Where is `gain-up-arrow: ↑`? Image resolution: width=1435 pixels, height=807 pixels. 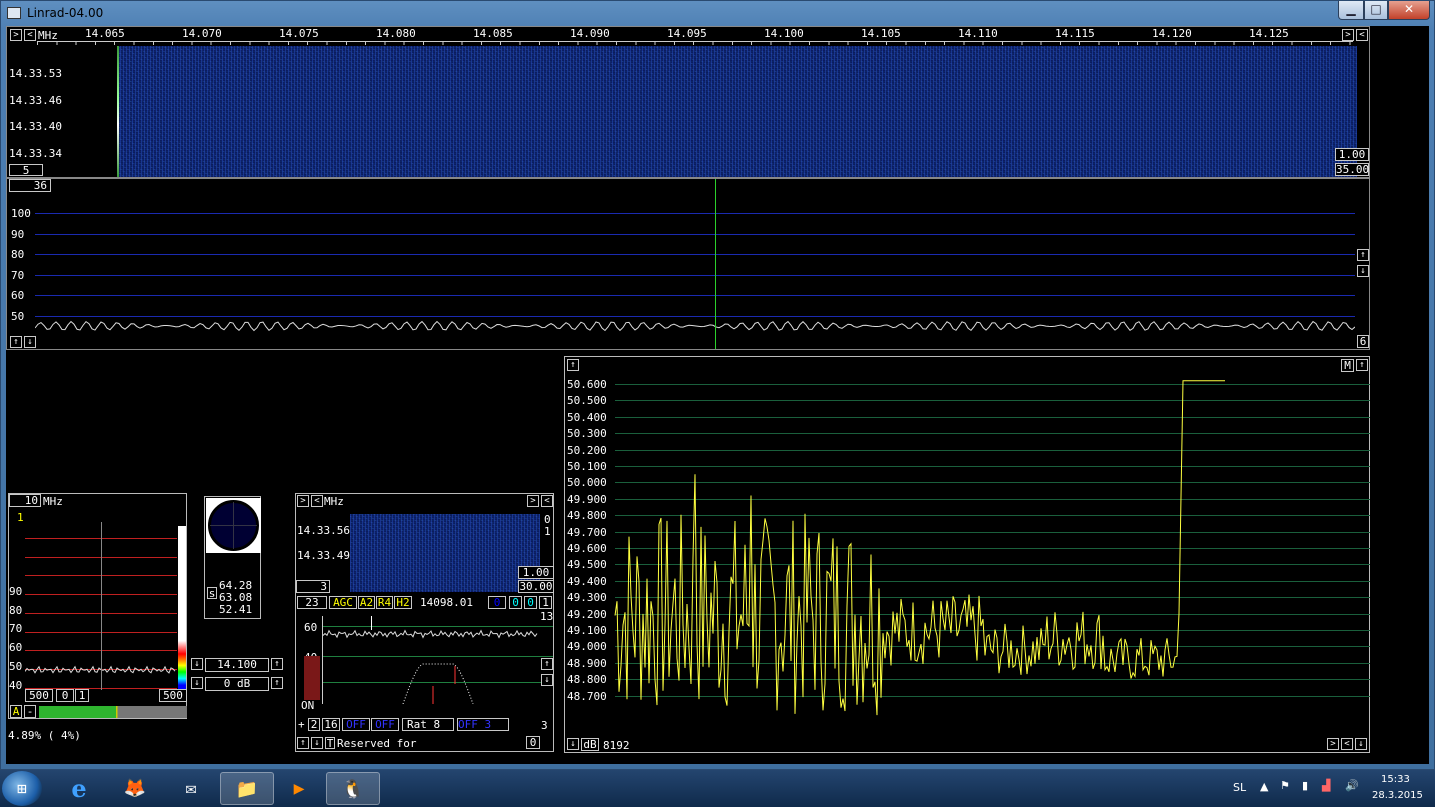
gain-up-arrow: ↑ is located at coordinates (277, 683).